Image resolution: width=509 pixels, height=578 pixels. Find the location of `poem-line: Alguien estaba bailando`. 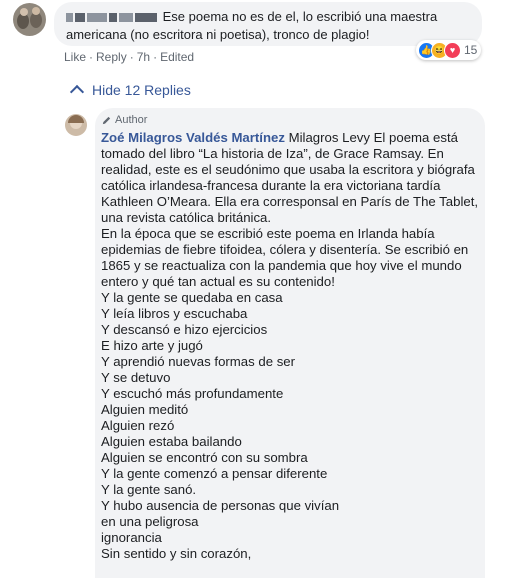

poem-line: Alguien estaba bailando is located at coordinates (171, 441).